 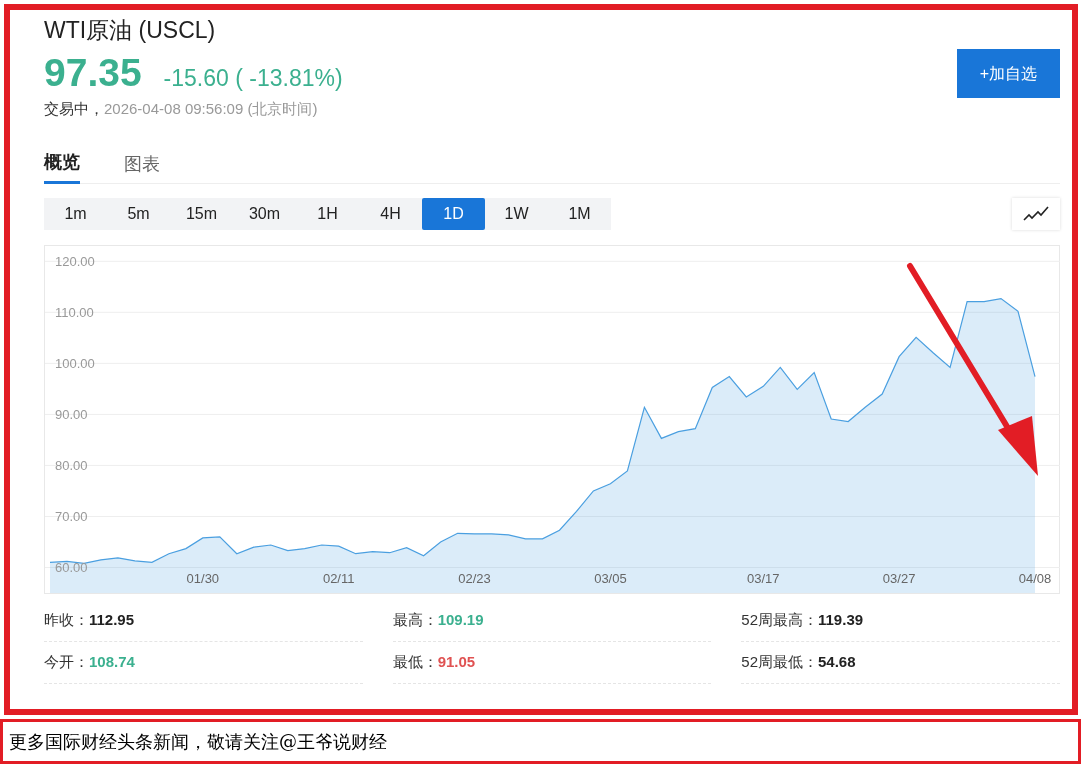 I want to click on price: 97.35, so click(x=93, y=73).